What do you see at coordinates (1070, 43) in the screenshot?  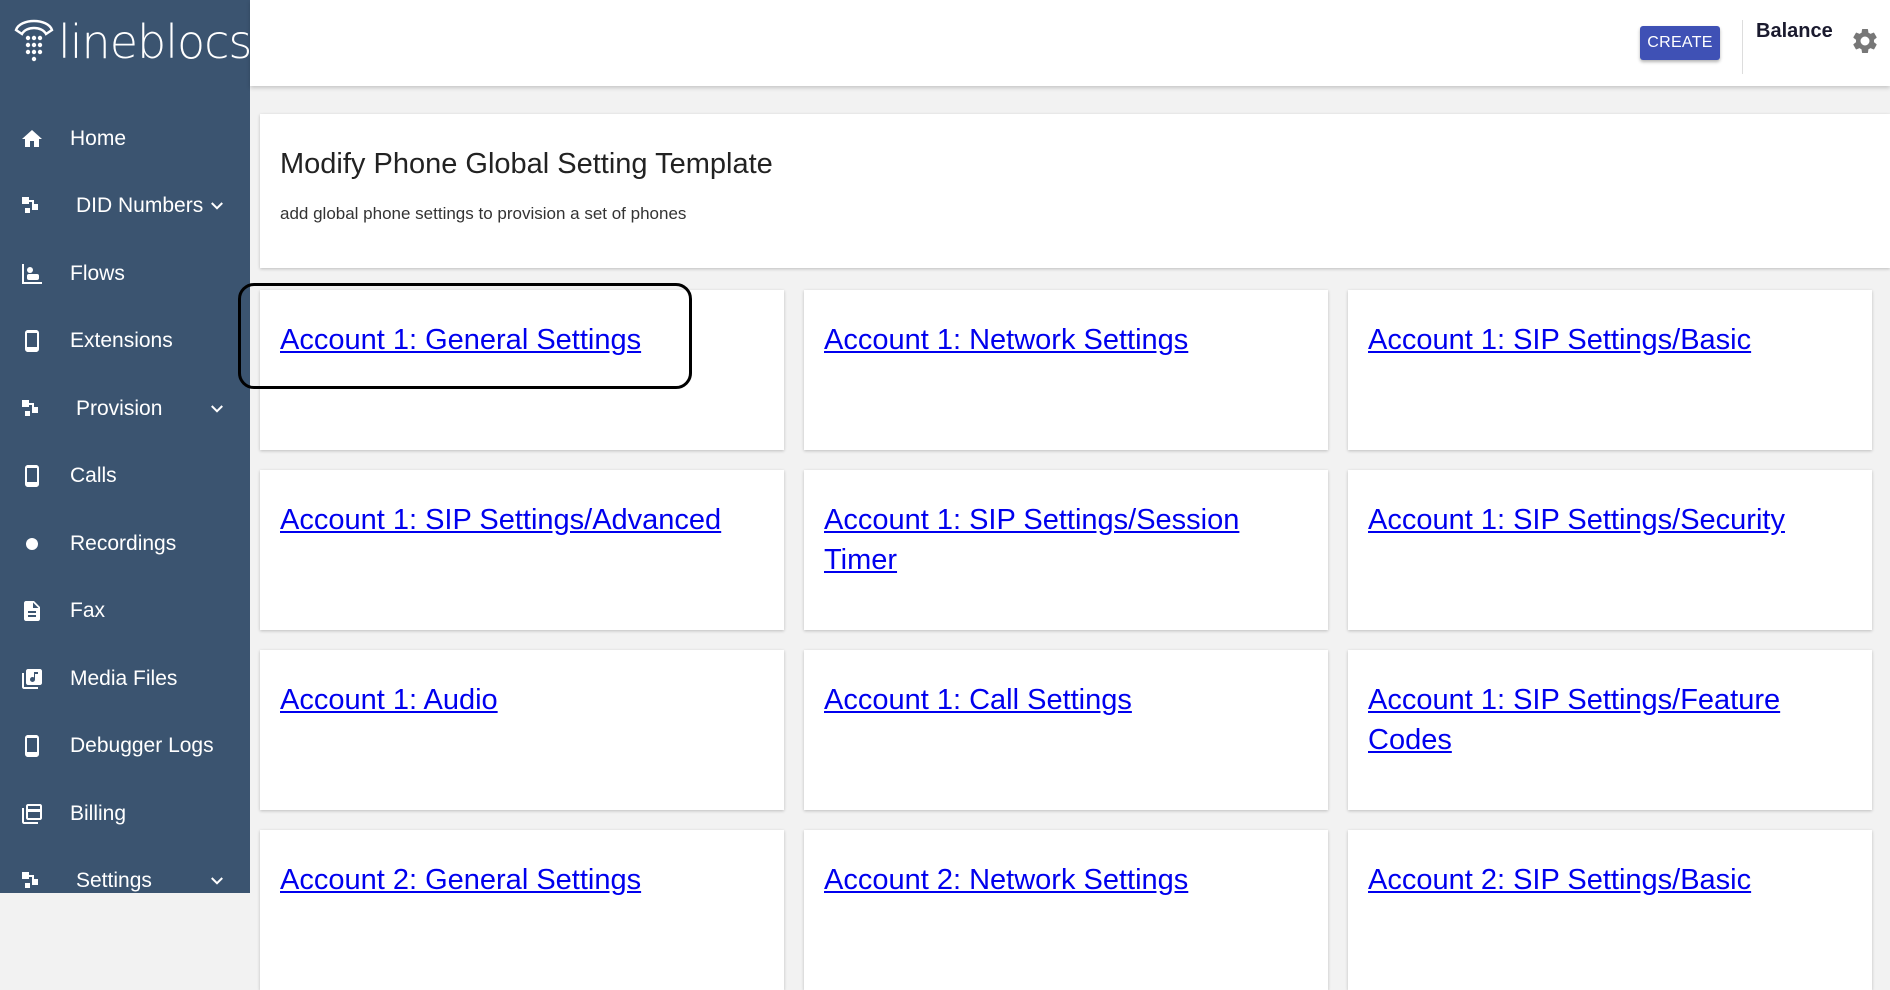 I see `top-bar: CREATE Balance` at bounding box center [1070, 43].